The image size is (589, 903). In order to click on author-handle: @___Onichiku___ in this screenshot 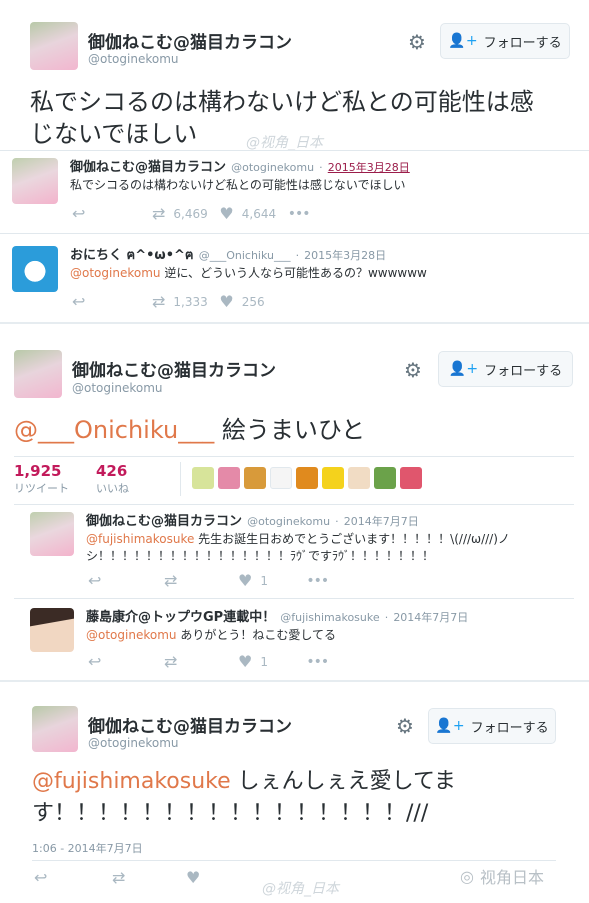, I will do `click(245, 255)`.